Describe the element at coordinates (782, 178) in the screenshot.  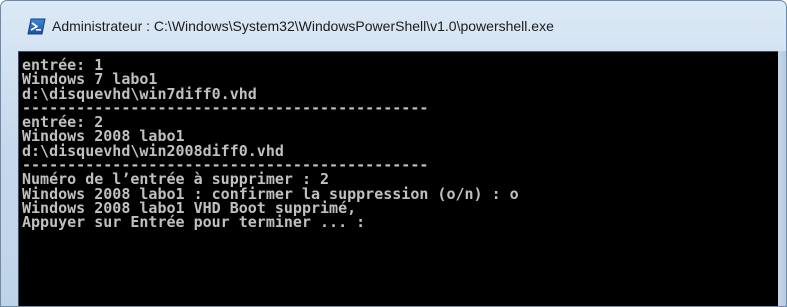
I see `window-right-edge` at that location.